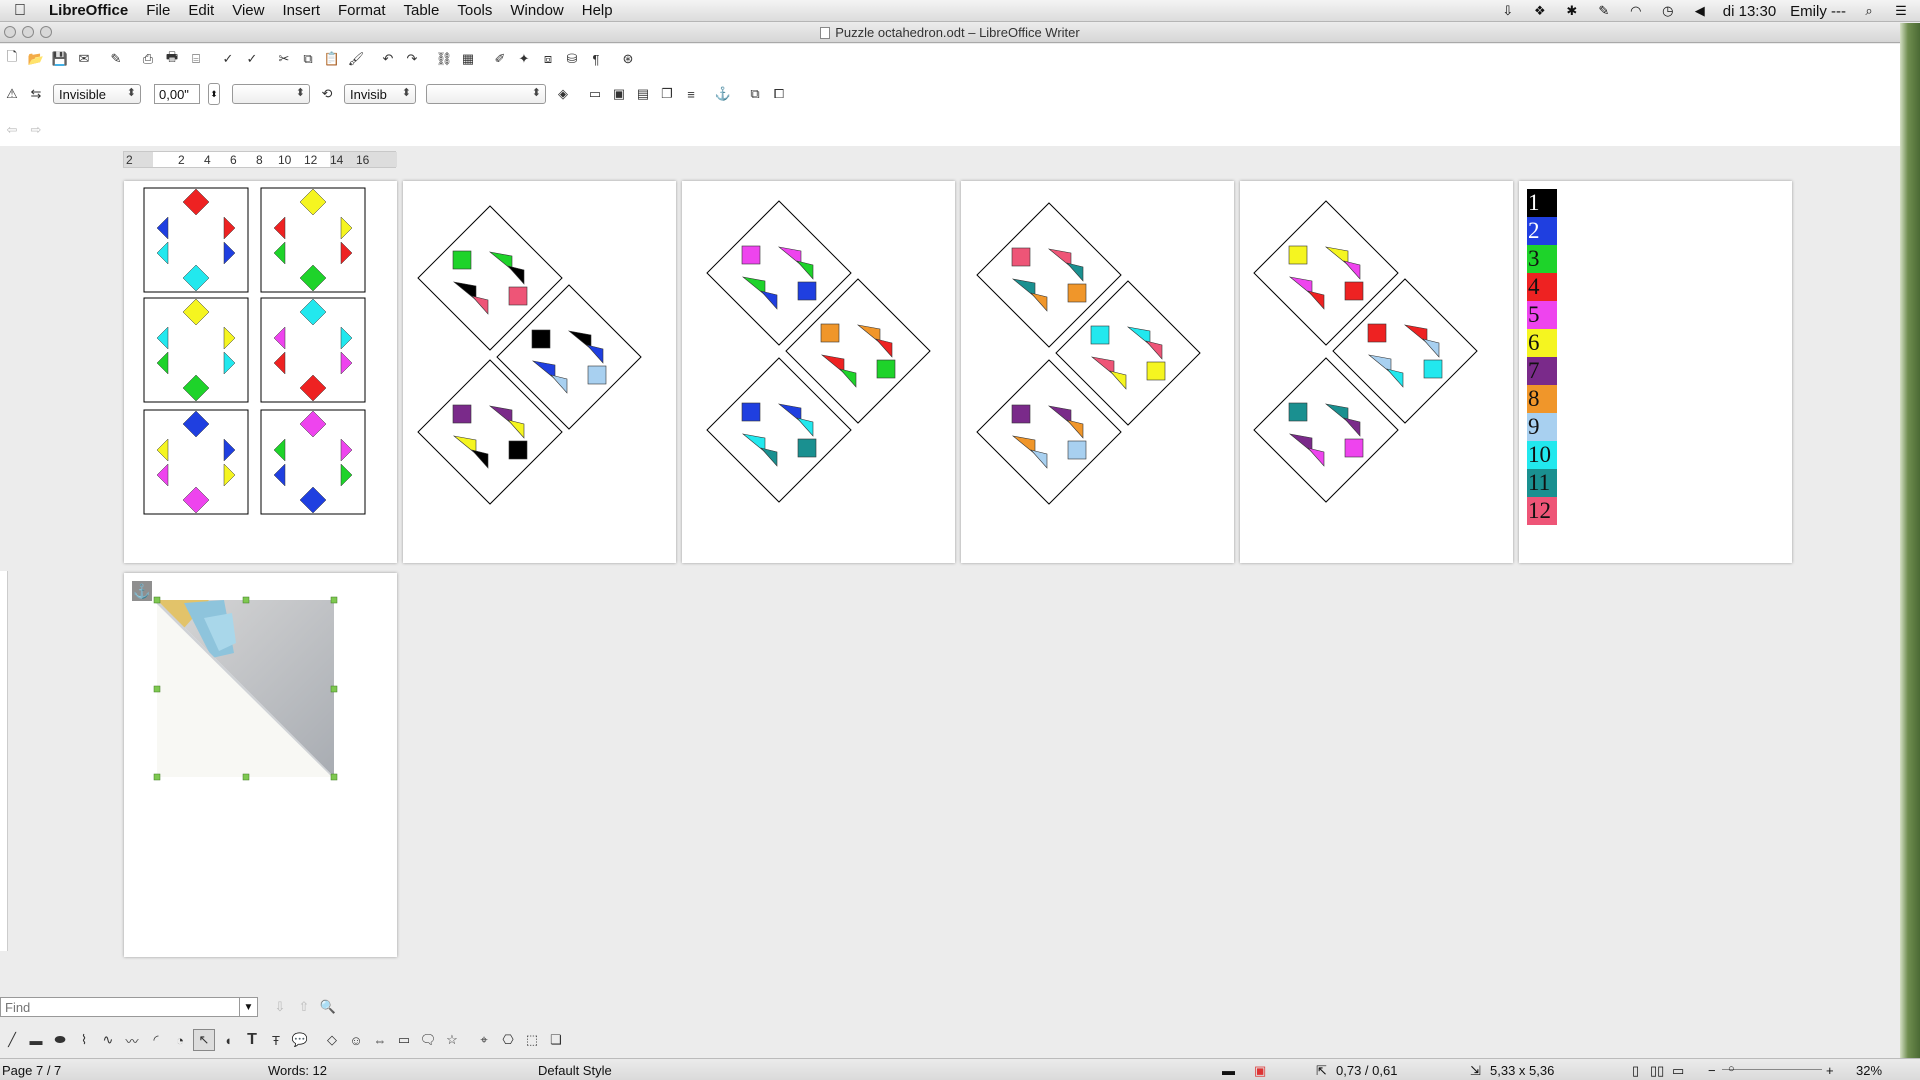  Describe the element at coordinates (4, 761) in the screenshot. I see `vertical-ruler` at that location.